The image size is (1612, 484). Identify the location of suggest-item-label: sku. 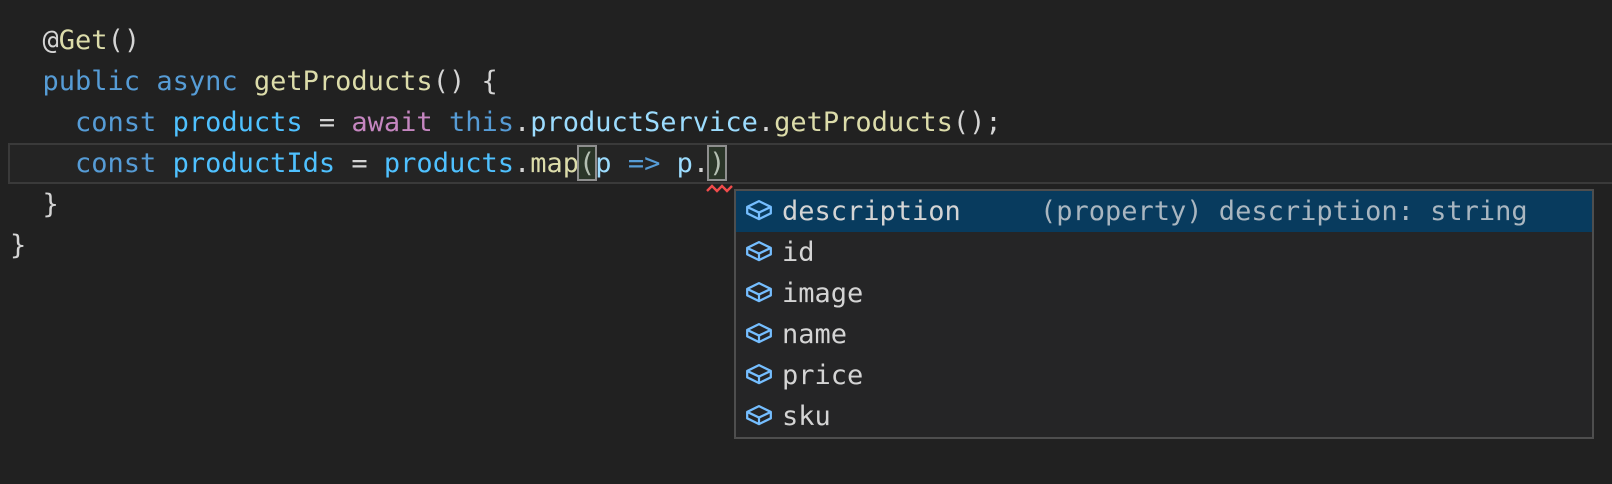
(806, 416).